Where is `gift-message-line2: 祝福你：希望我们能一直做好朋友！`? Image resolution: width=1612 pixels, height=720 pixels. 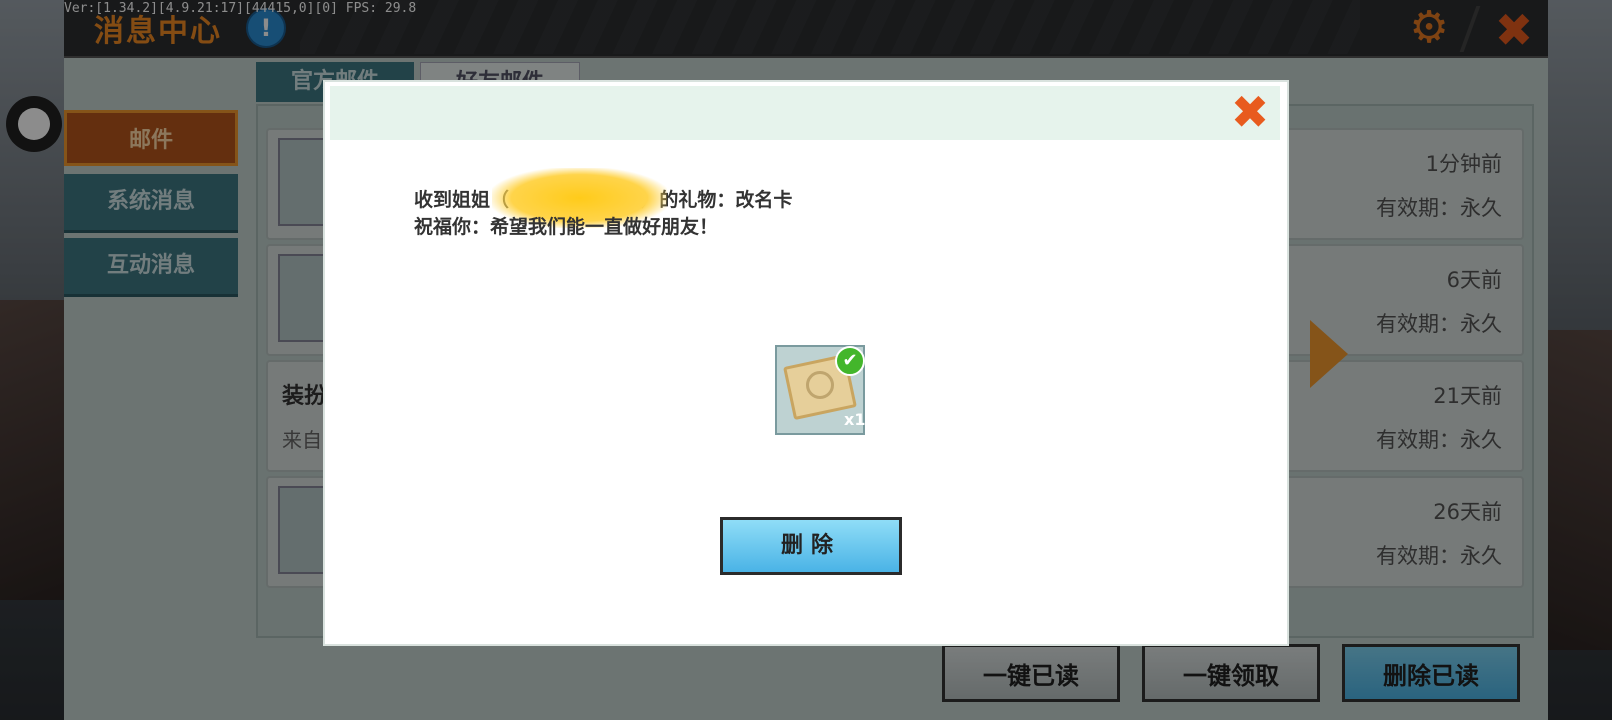 gift-message-line2: 祝福你：希望我们能一直做好朋友！ is located at coordinates (566, 227).